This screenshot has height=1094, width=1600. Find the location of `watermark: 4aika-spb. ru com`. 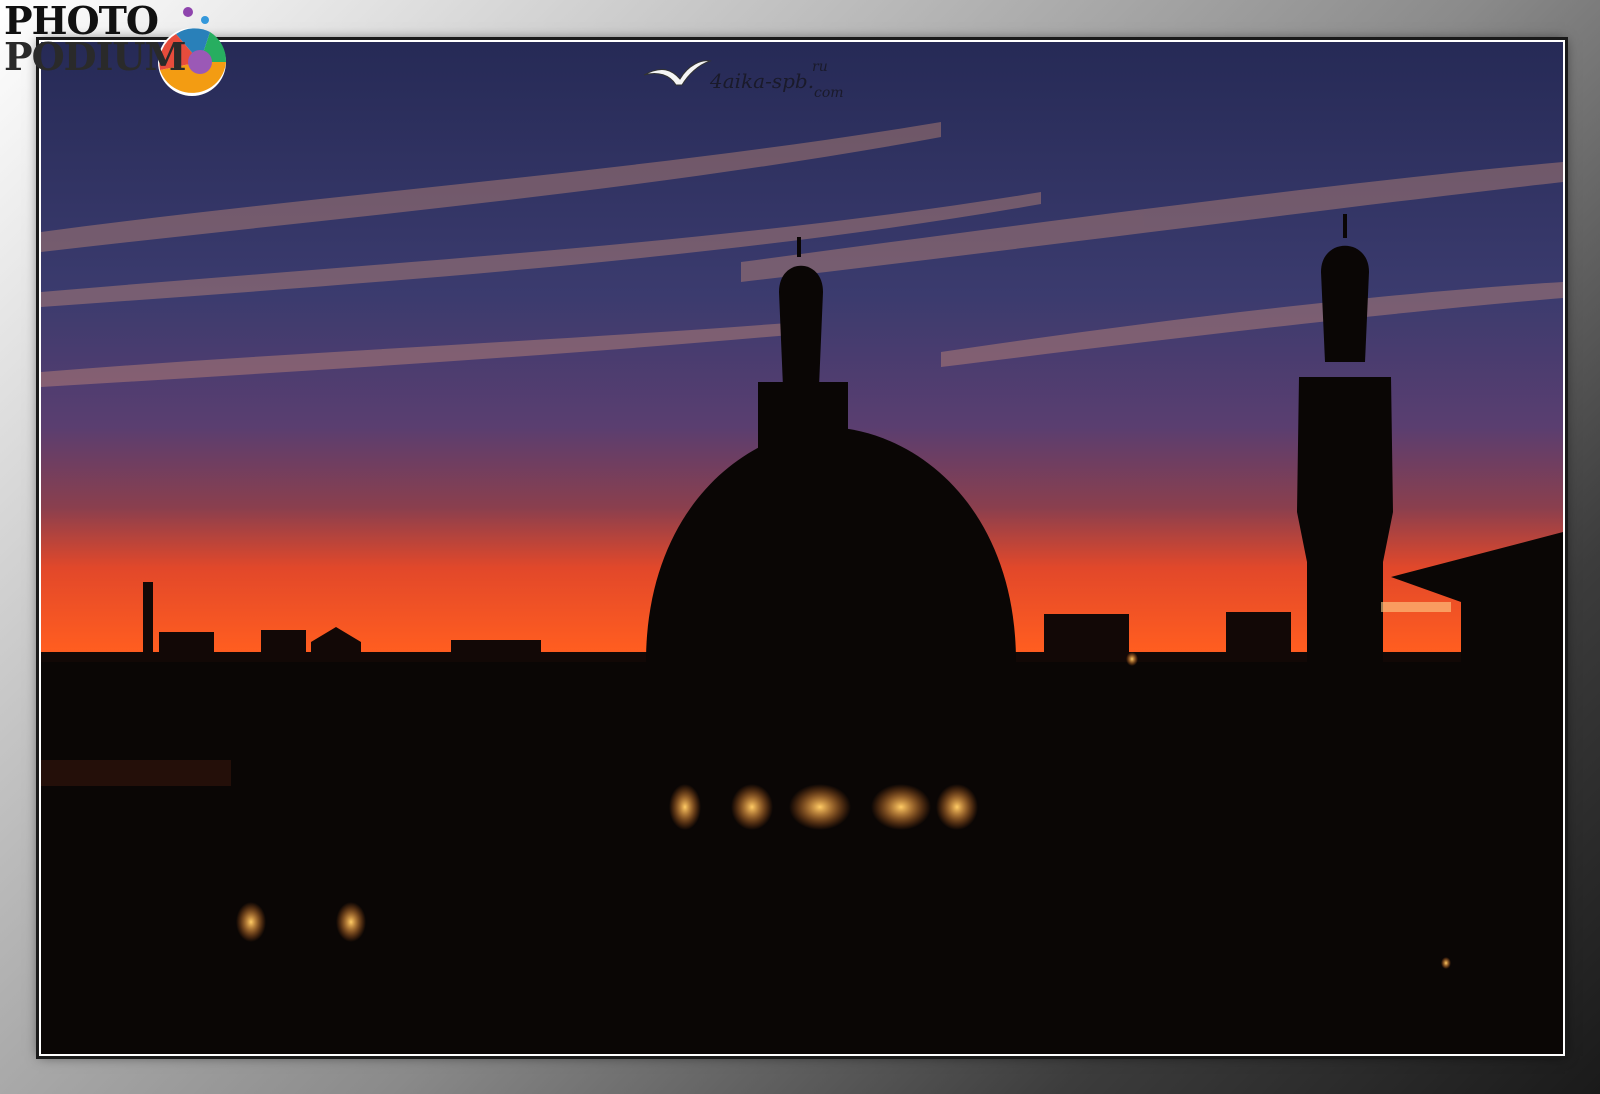

watermark: 4aika-spb. ru com is located at coordinates (752, 80).